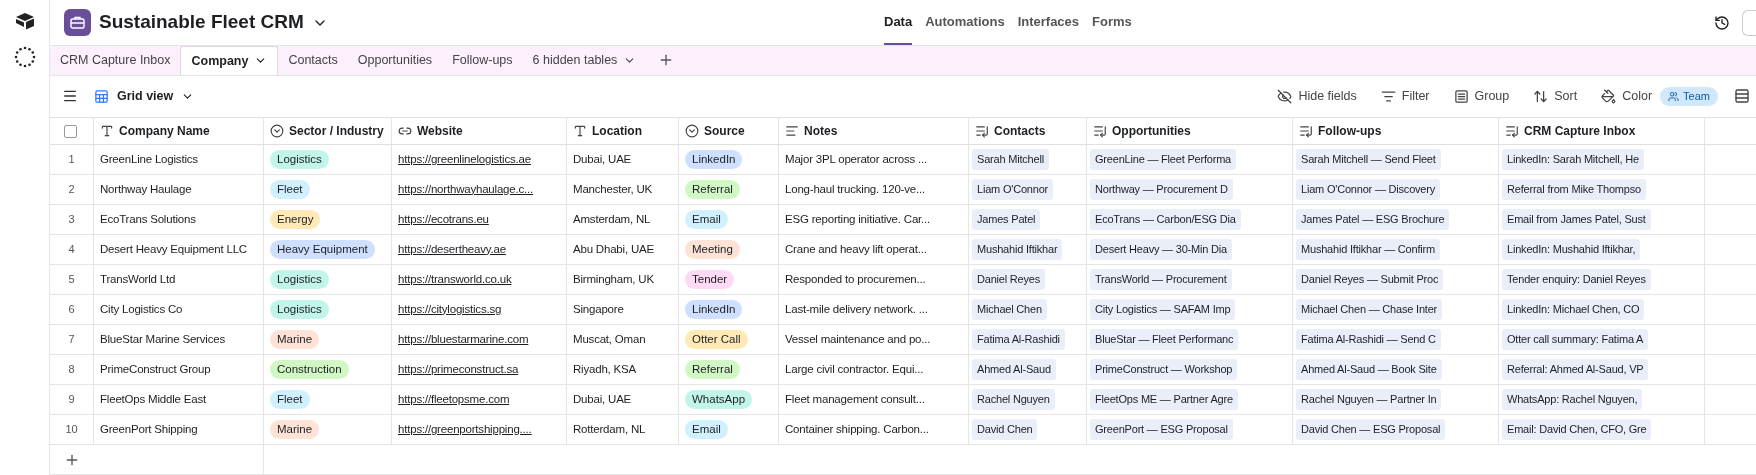 The height and width of the screenshot is (475, 1756). What do you see at coordinates (1577, 429) in the screenshot?
I see `linked-record-chip: Email: David Chen, CFO, Gre` at bounding box center [1577, 429].